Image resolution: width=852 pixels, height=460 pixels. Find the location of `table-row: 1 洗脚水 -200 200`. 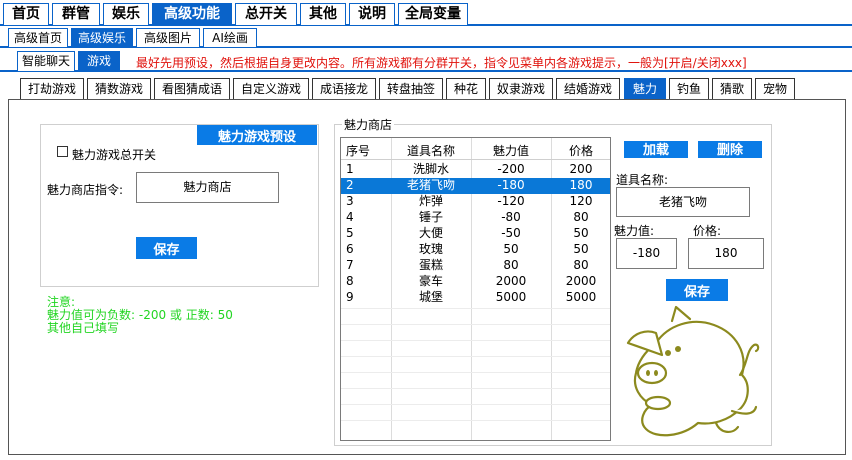

table-row: 1 洗脚水 -200 200 is located at coordinates (475, 170).